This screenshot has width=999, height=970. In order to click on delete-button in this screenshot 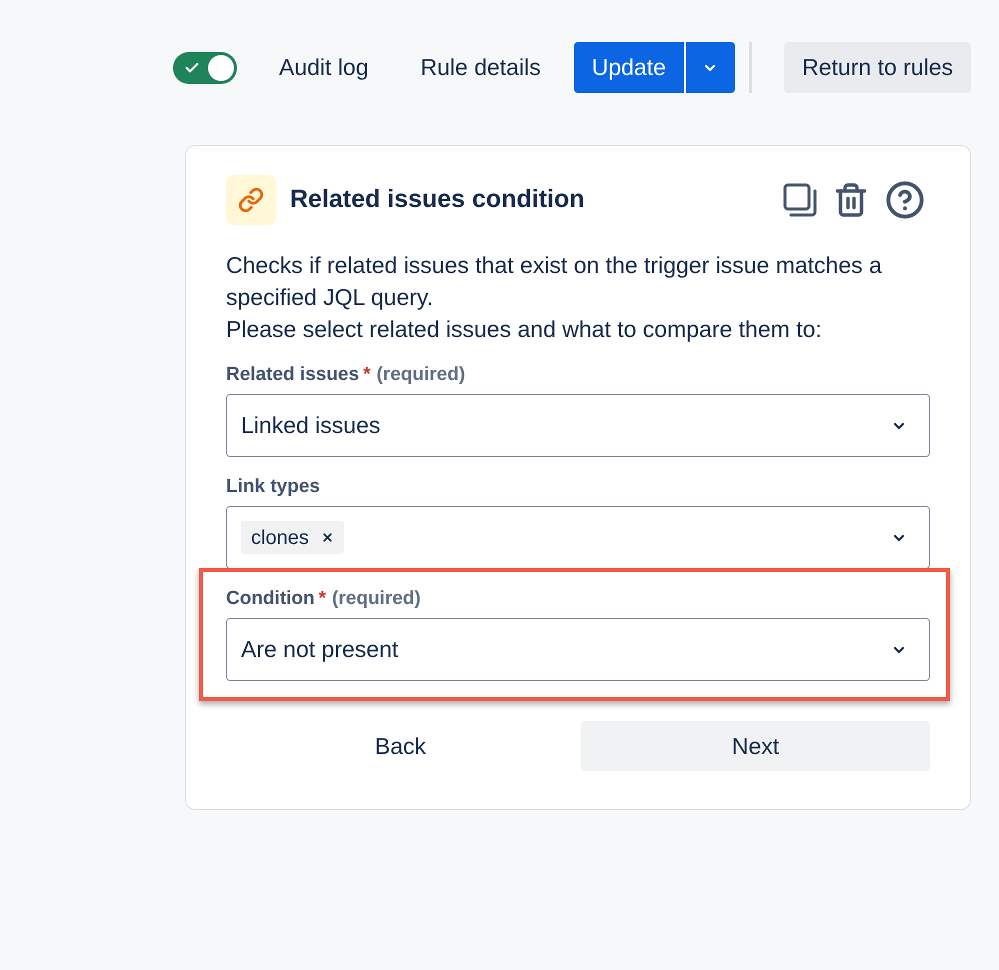, I will do `click(851, 200)`.